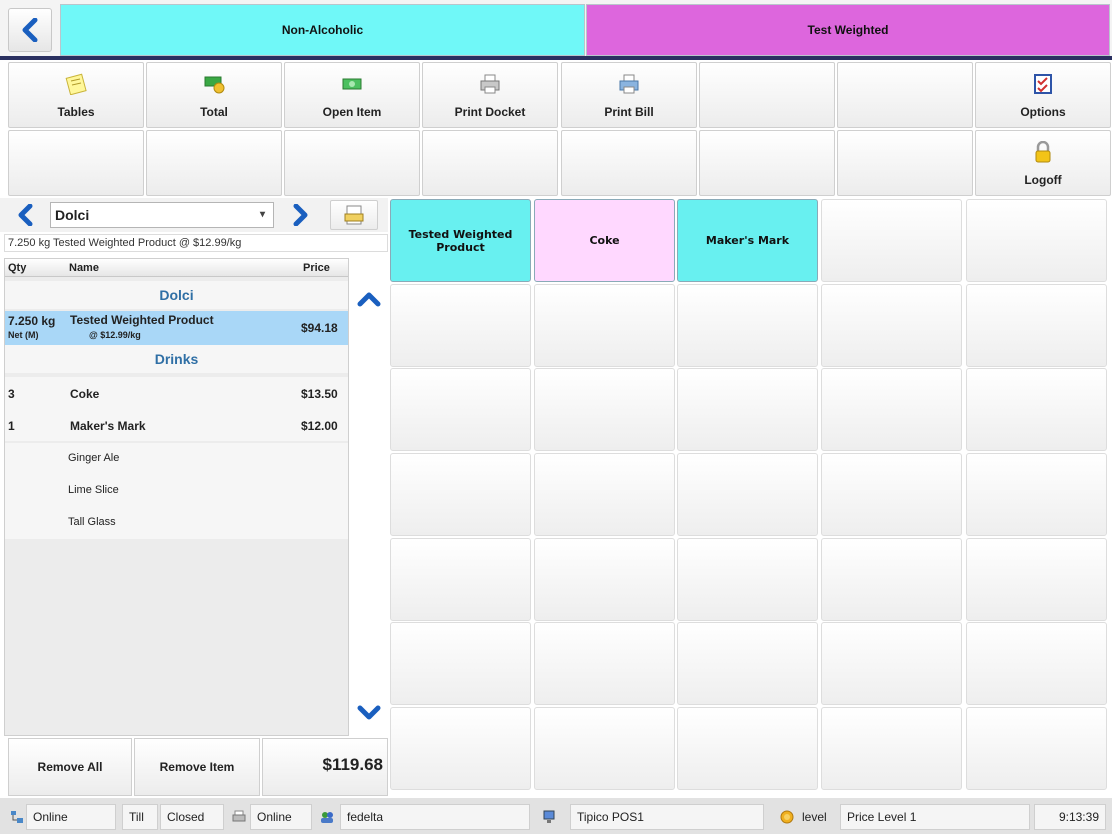 The width and height of the screenshot is (1112, 834). I want to click on previous-group-button, so click(26, 215).